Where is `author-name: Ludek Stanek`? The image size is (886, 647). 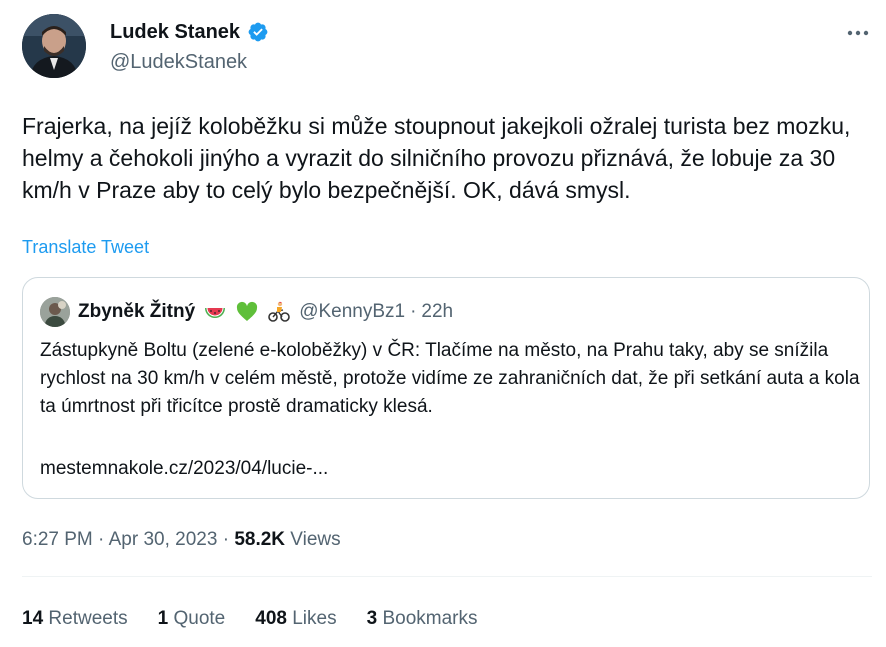 author-name: Ludek Stanek is located at coordinates (175, 32).